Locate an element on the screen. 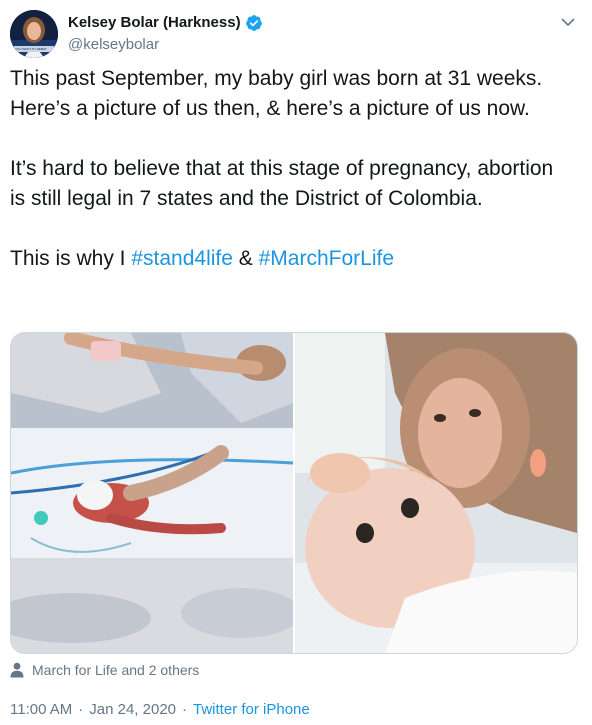  tweet-time: 11:00 AM is located at coordinates (41, 709).